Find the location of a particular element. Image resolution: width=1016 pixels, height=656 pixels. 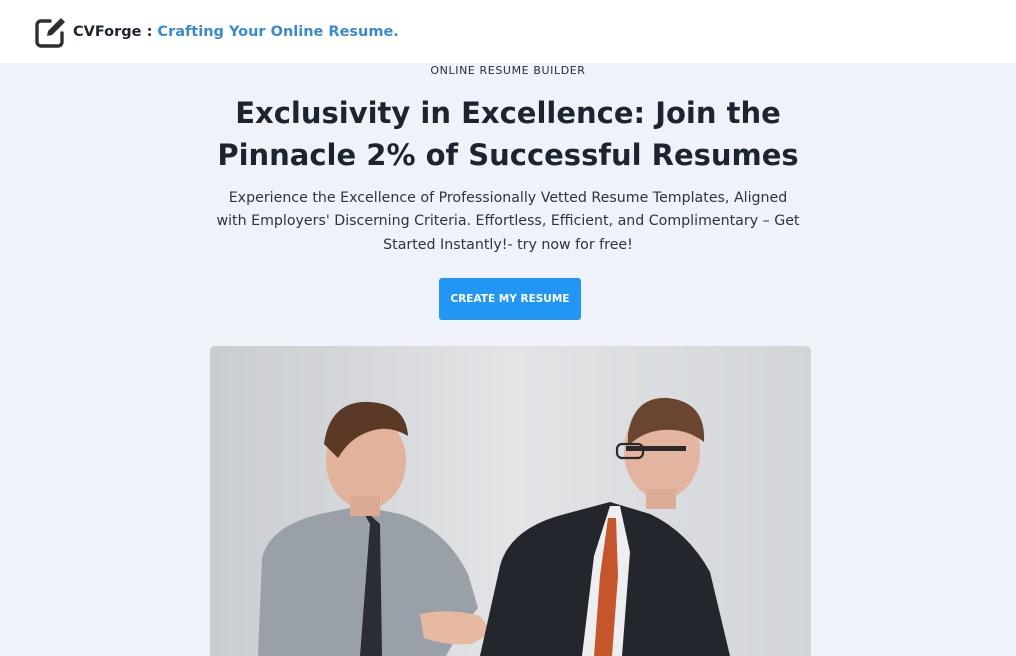

edit-square-icon is located at coordinates (51, 32).